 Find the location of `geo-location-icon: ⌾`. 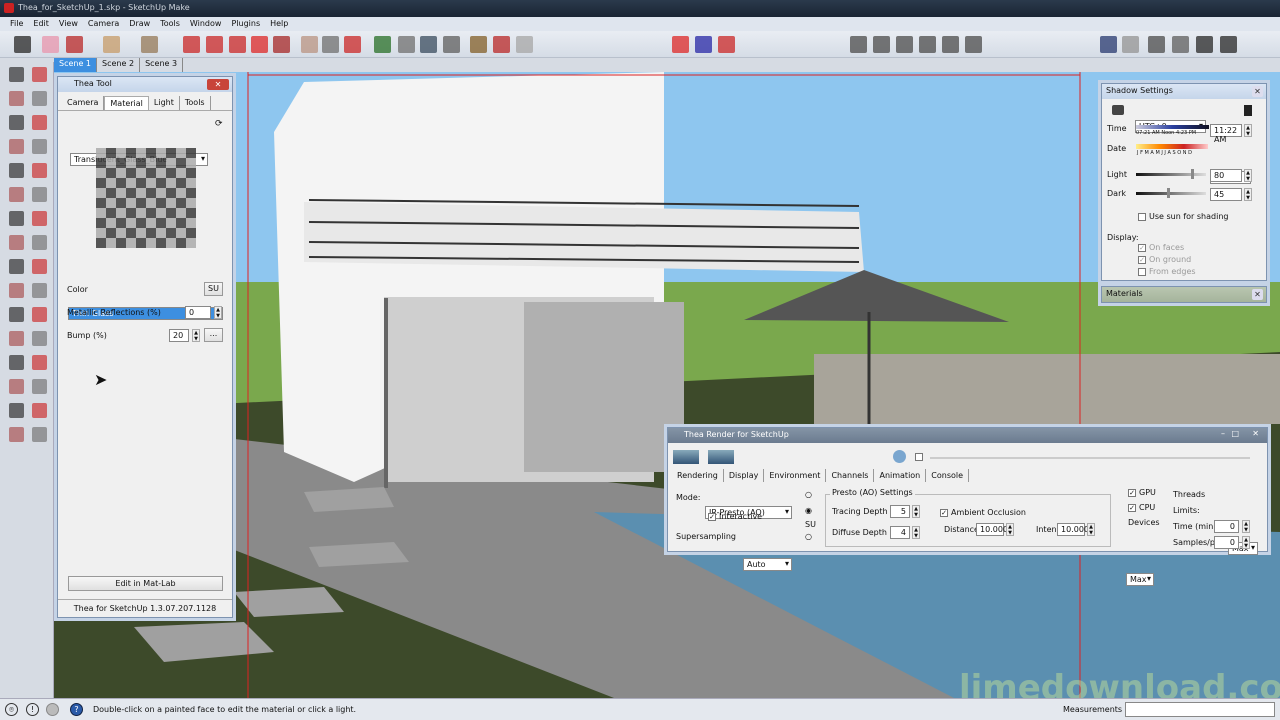

geo-location-icon: ⌾ is located at coordinates (11, 709).